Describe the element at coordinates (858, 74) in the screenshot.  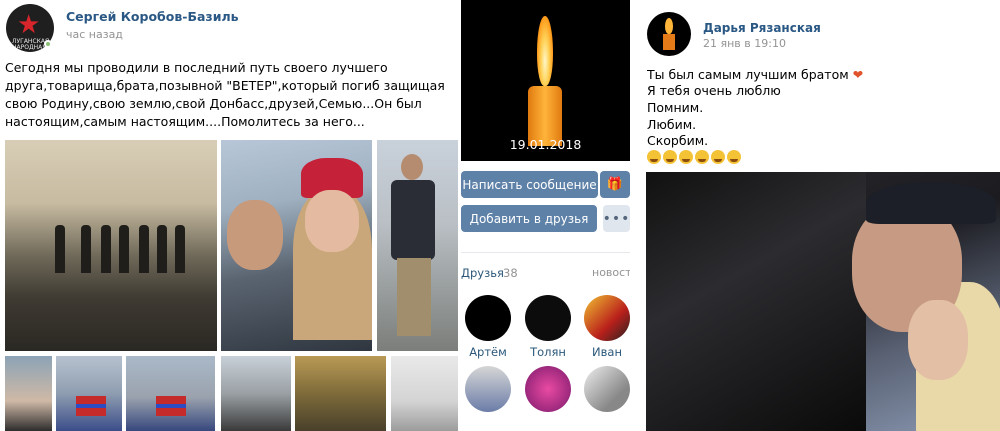
I see `heart-icon: ❤` at that location.